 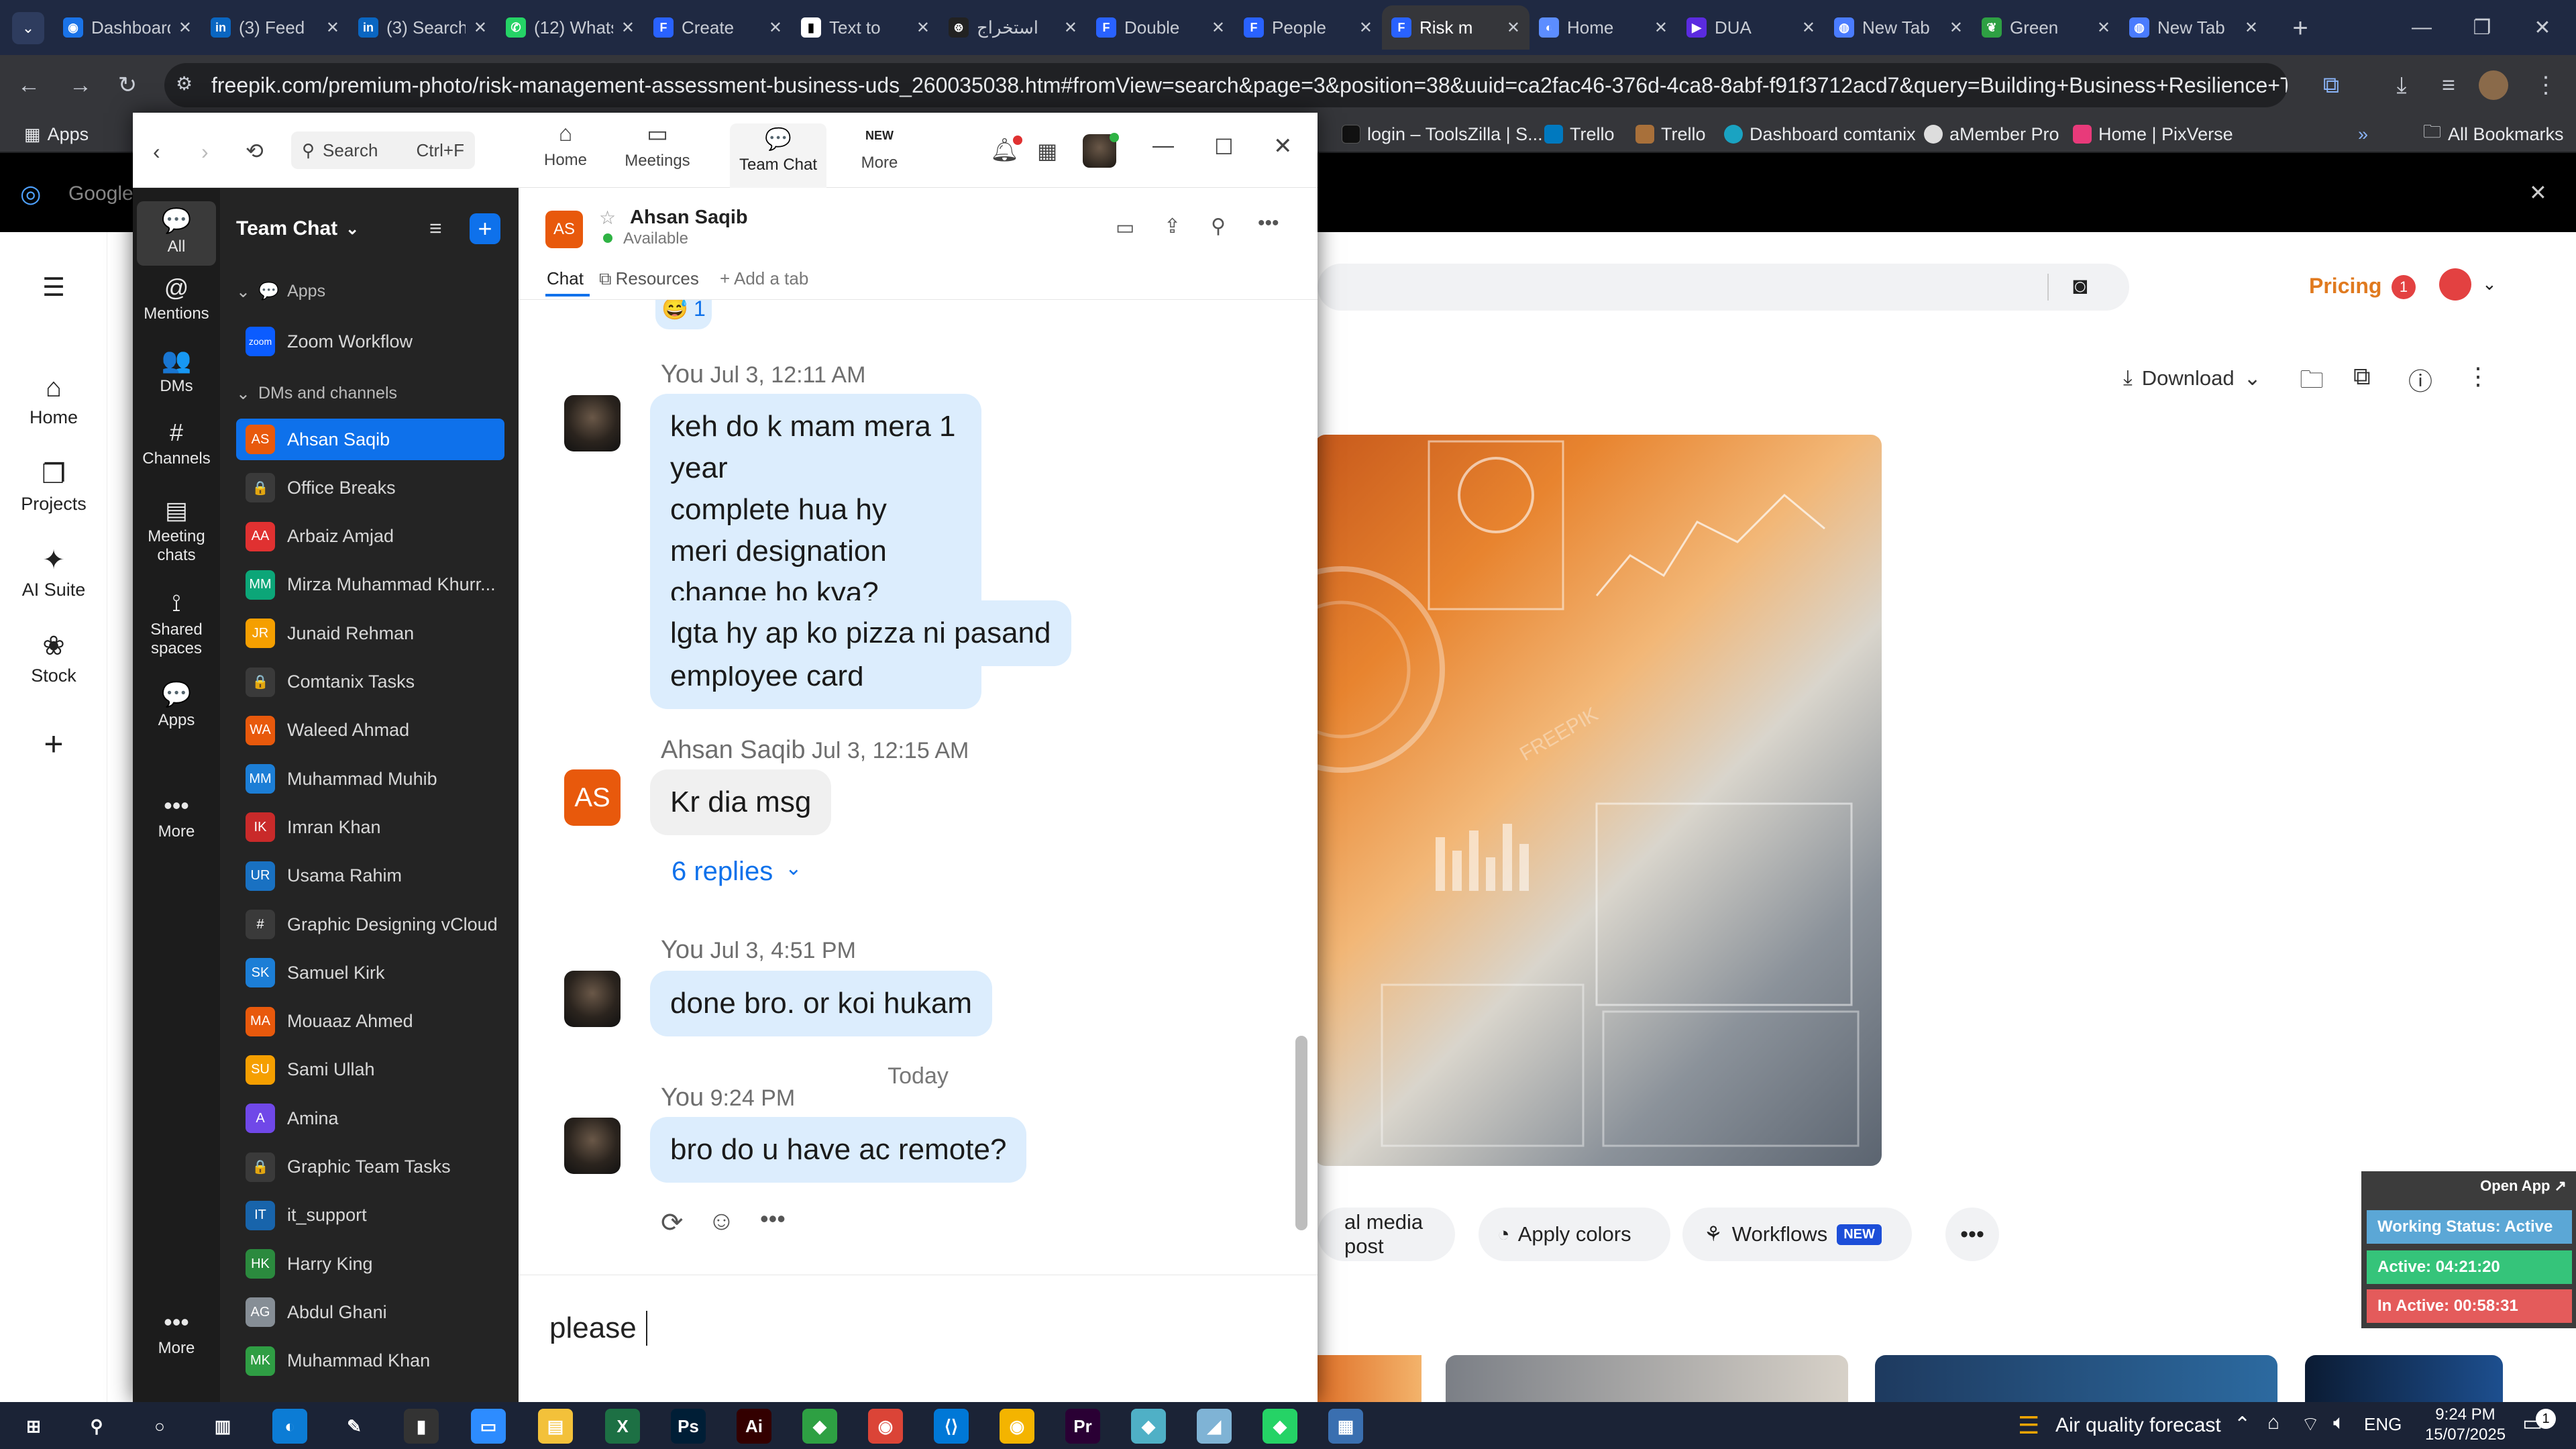 I want to click on zoom-nav-meetings: ▭ Meetings, so click(x=657, y=154).